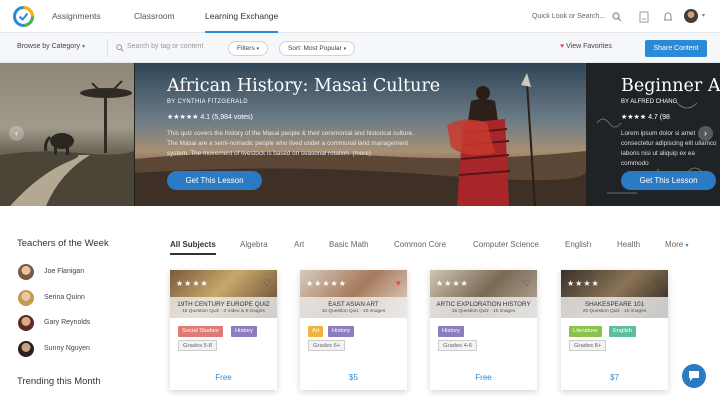 The height and width of the screenshot is (405, 720). What do you see at coordinates (457, 345) in the screenshot?
I see `grade-badge: Grades 4-6` at bounding box center [457, 345].